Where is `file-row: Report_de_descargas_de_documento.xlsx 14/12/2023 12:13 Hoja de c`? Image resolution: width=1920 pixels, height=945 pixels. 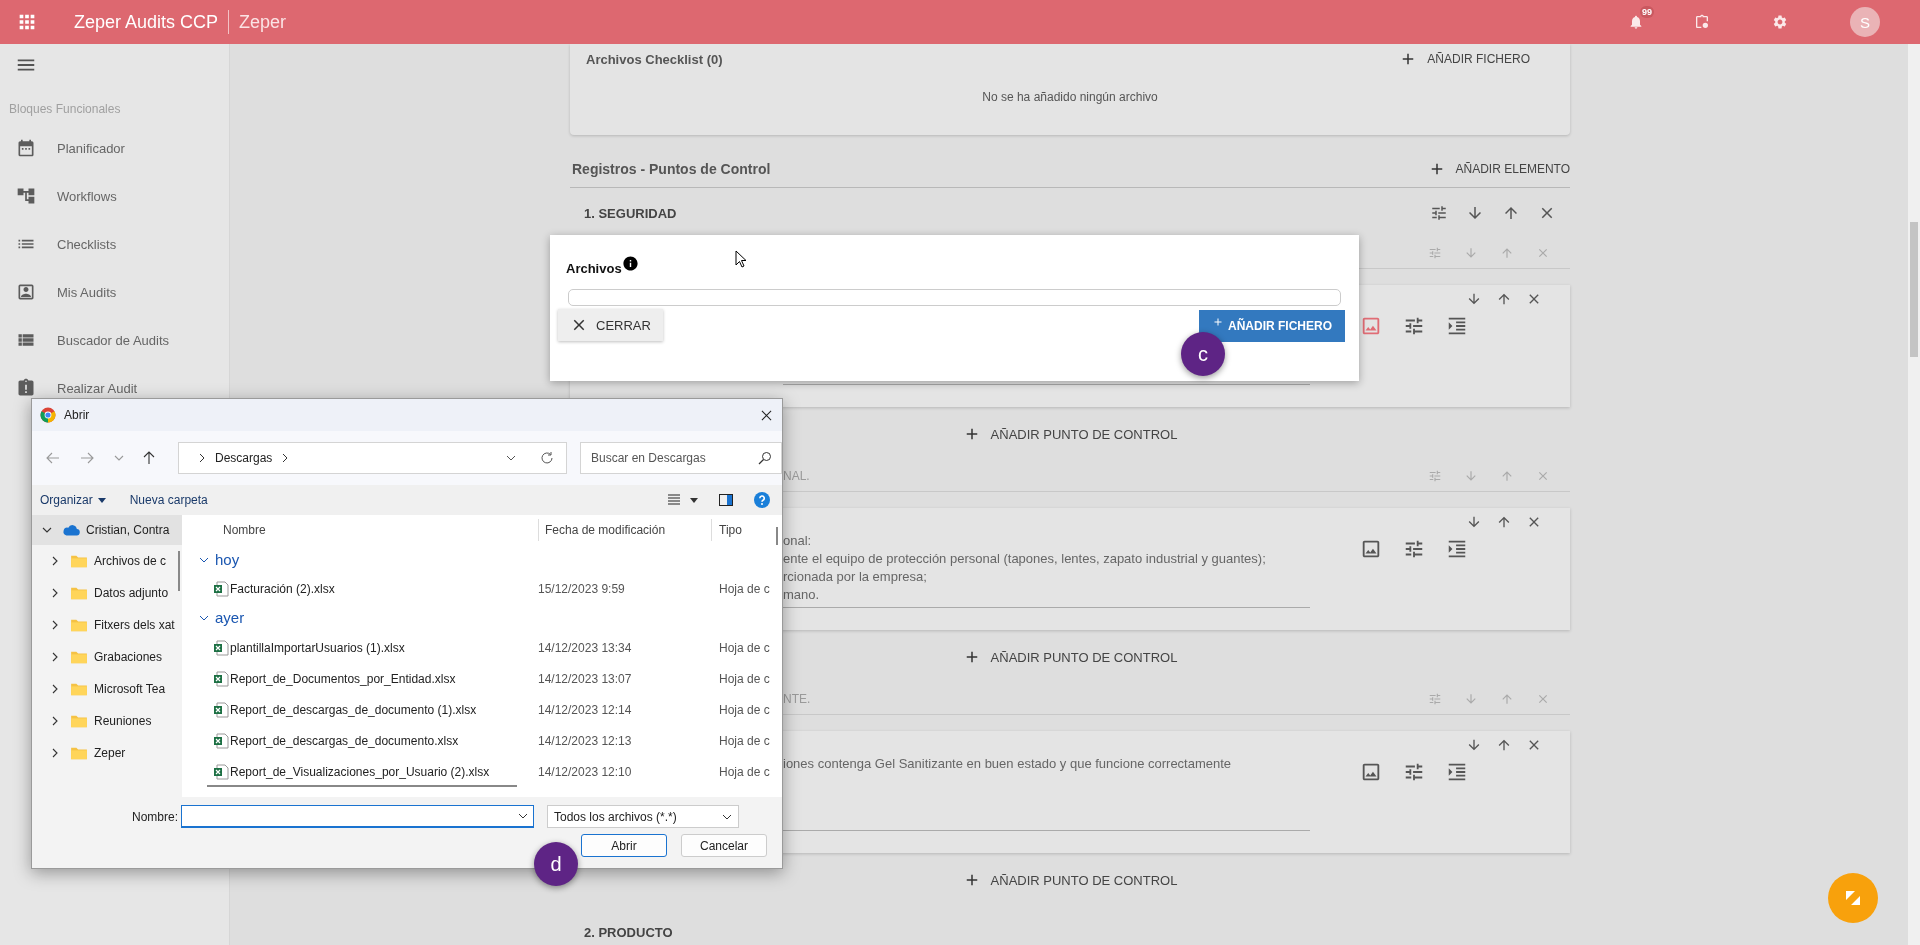
file-row: Report_de_descargas_de_documento.xlsx 14/12/2023 12:13 Hoja de c is located at coordinates (485, 740).